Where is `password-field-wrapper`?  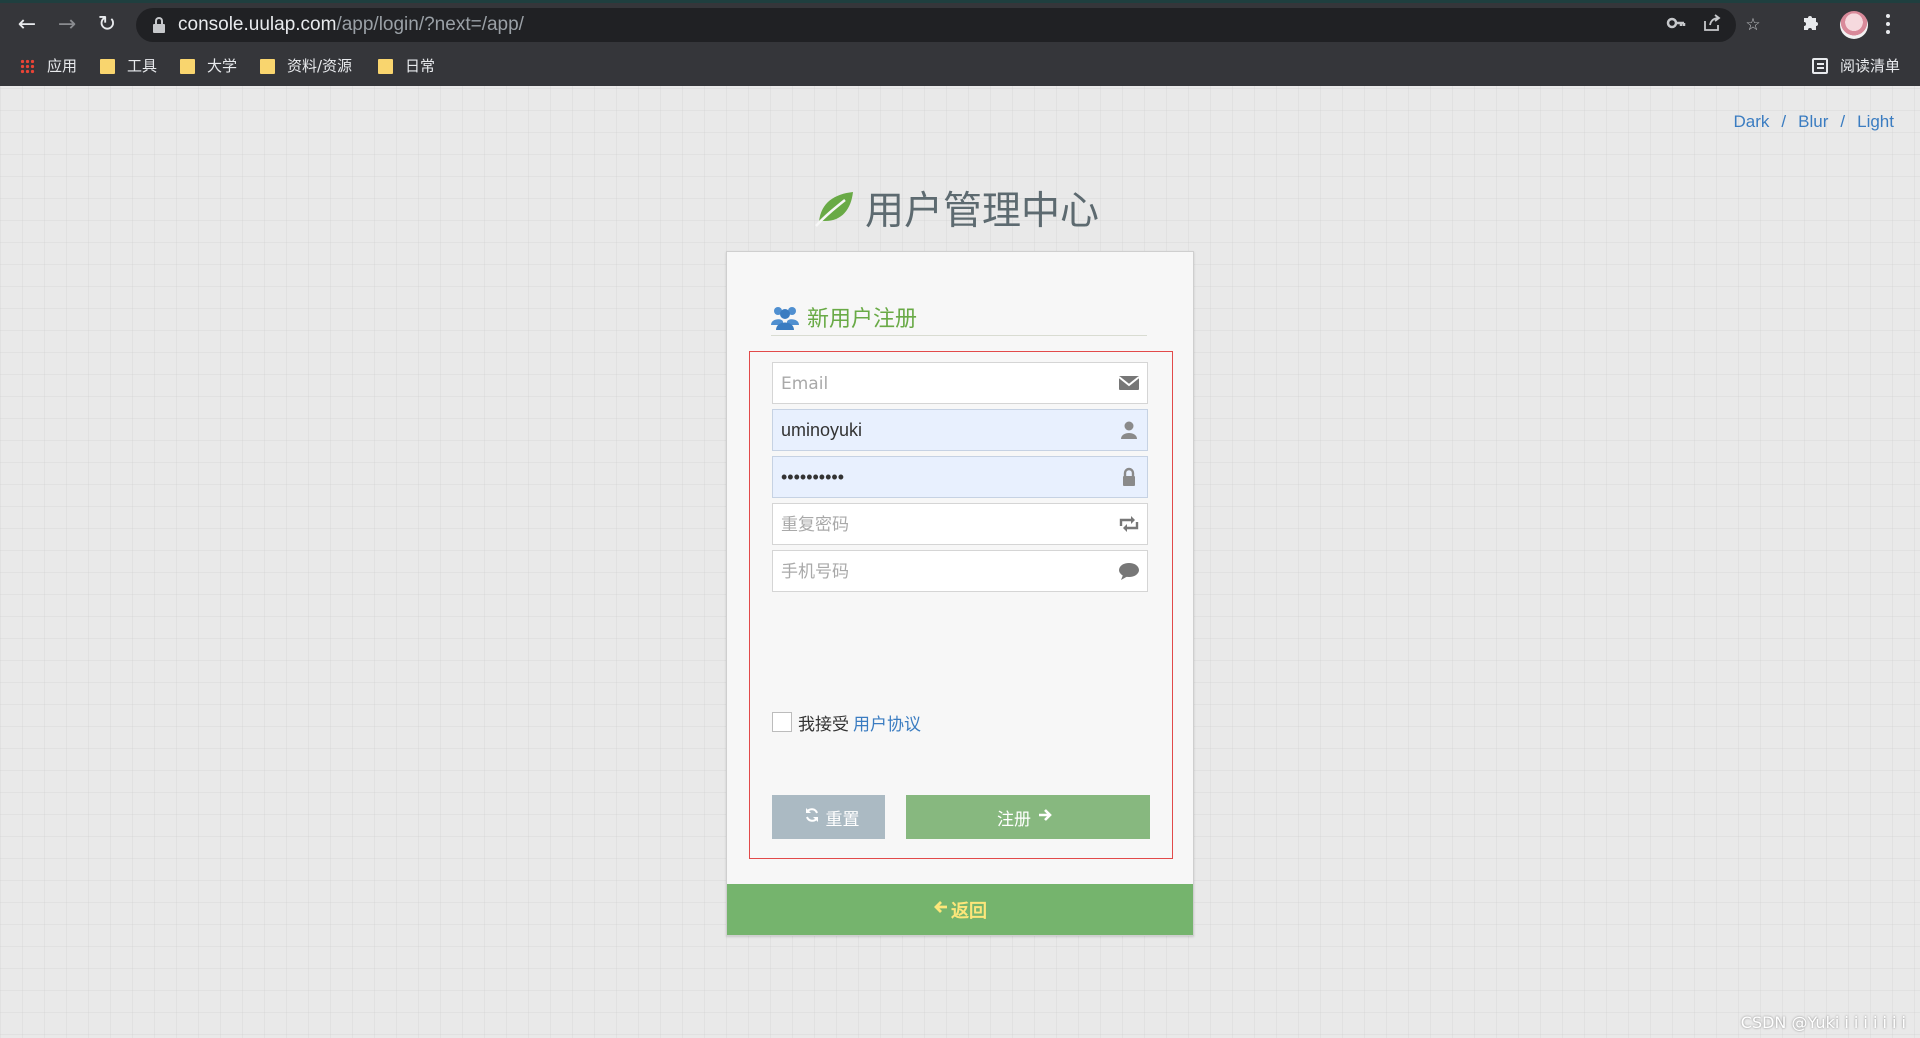
password-field-wrapper is located at coordinates (960, 477).